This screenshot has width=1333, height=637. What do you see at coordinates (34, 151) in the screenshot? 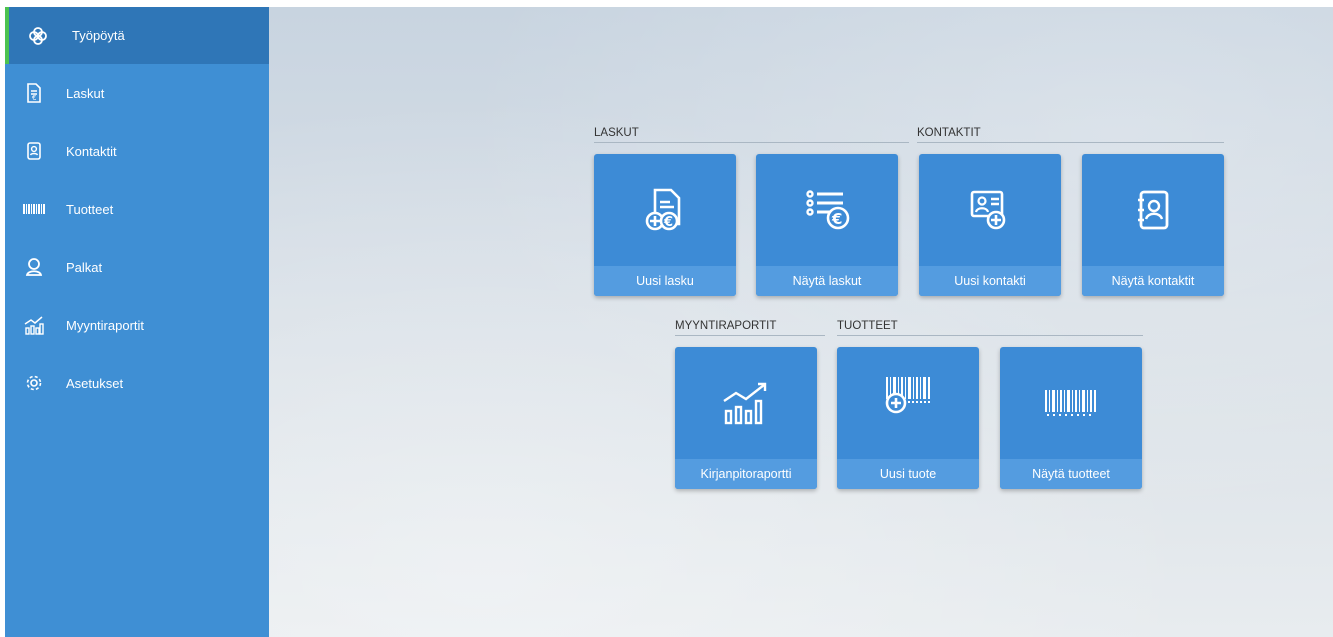
I see `contacts-icon` at bounding box center [34, 151].